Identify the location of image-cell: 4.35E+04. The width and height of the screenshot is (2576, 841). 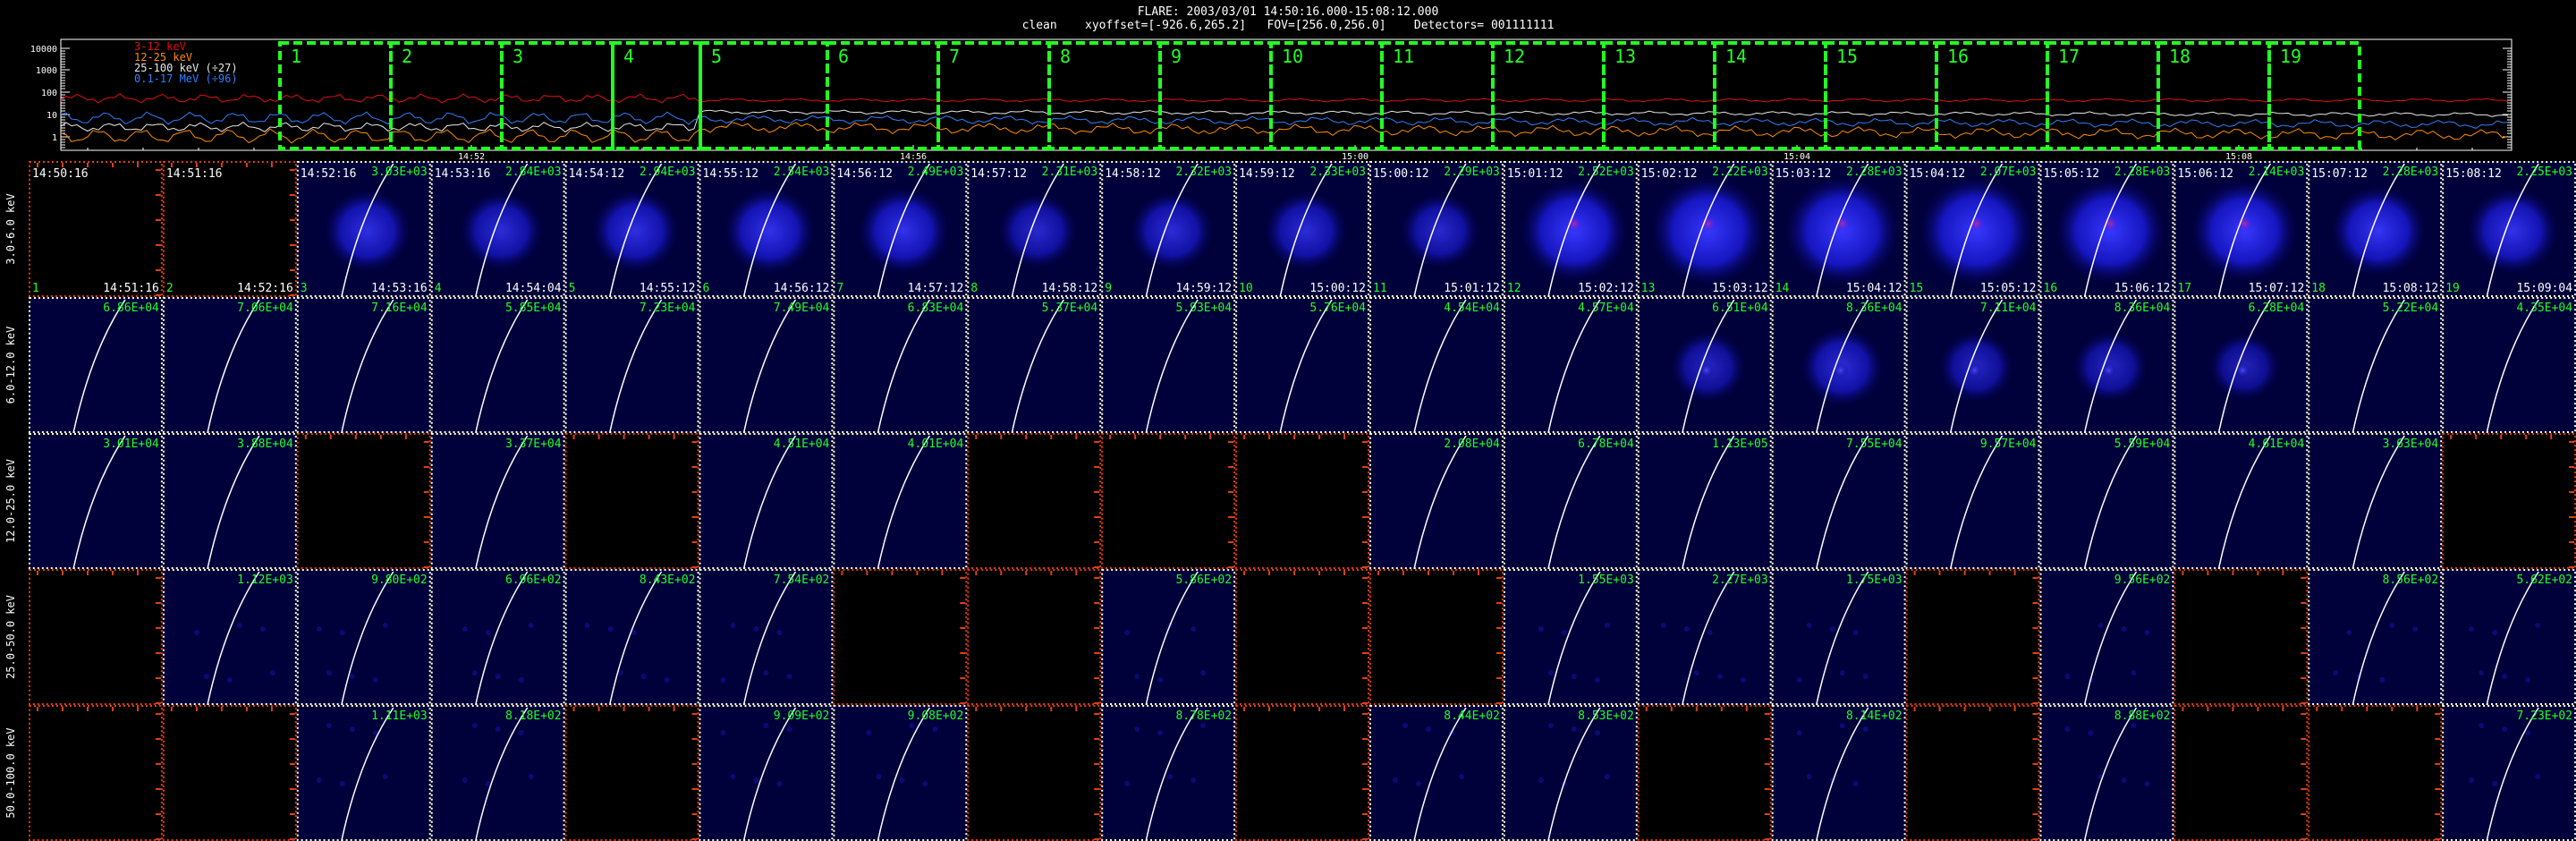
(2509, 365).